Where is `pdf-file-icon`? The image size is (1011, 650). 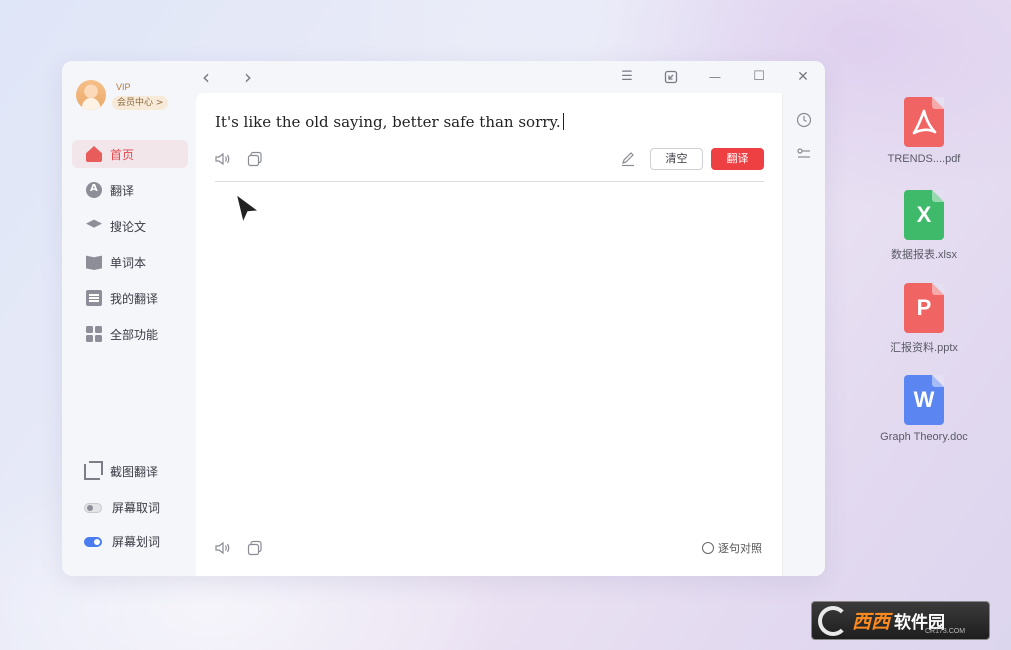 pdf-file-icon is located at coordinates (924, 122).